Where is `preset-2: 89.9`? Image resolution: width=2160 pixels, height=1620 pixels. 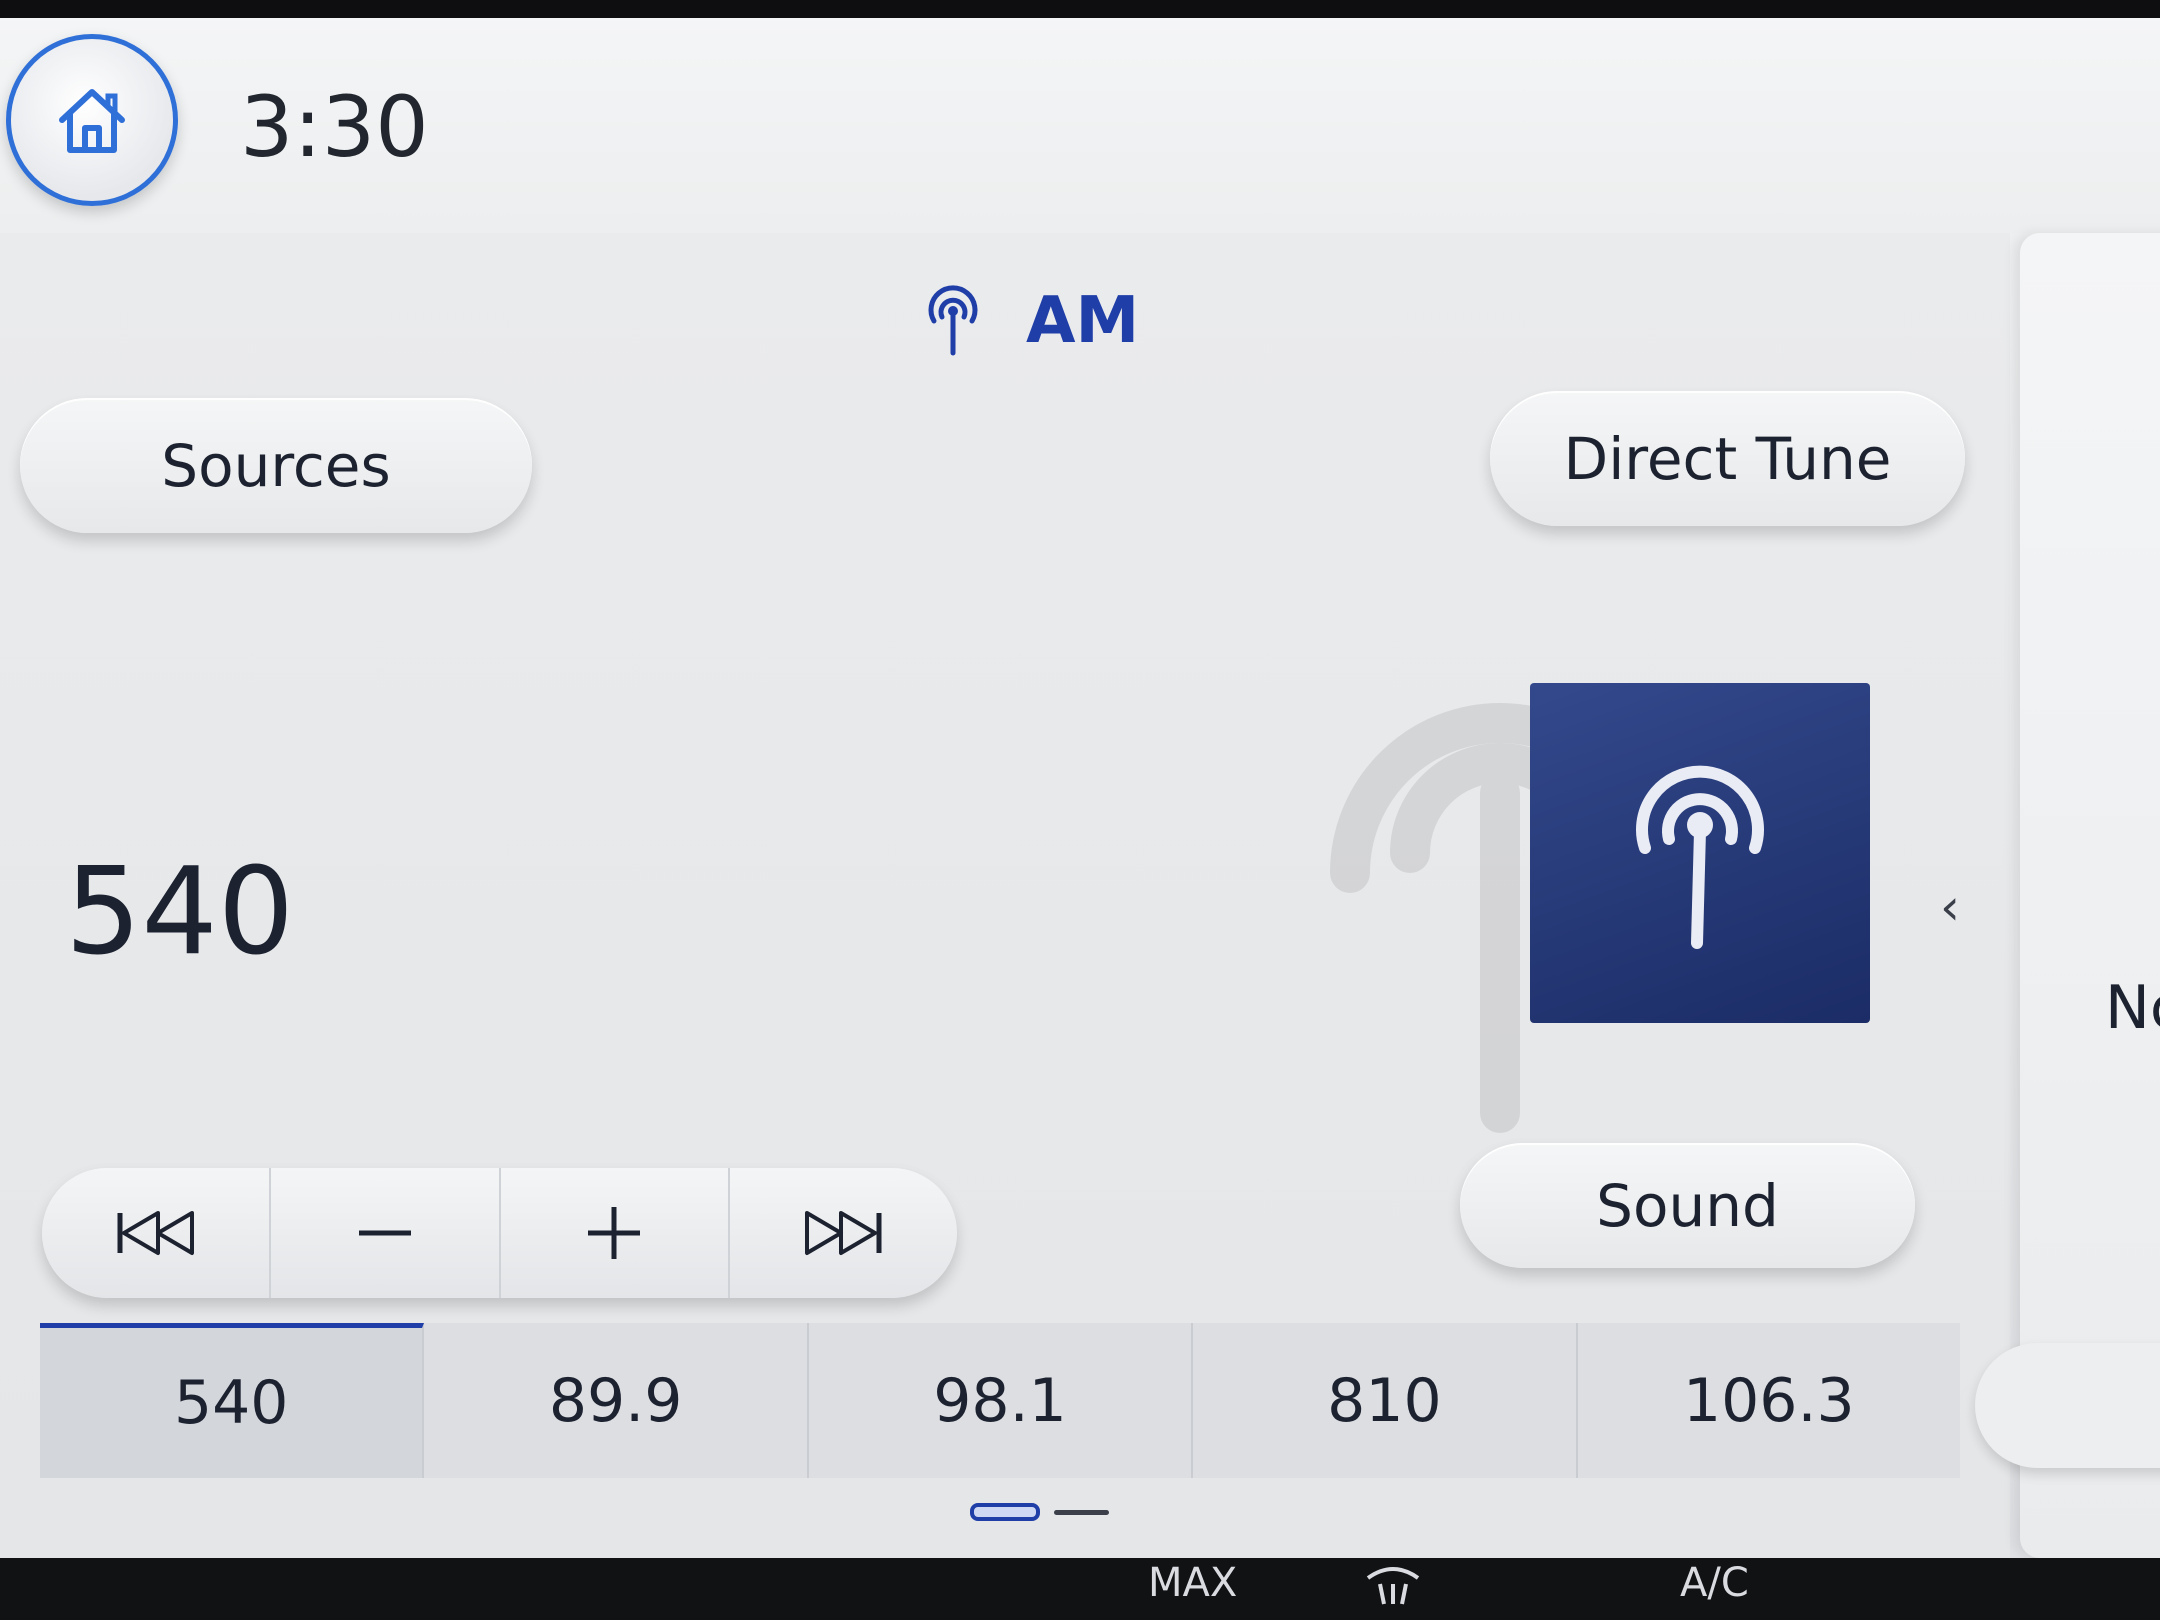
preset-2: 89.9 is located at coordinates (616, 1400).